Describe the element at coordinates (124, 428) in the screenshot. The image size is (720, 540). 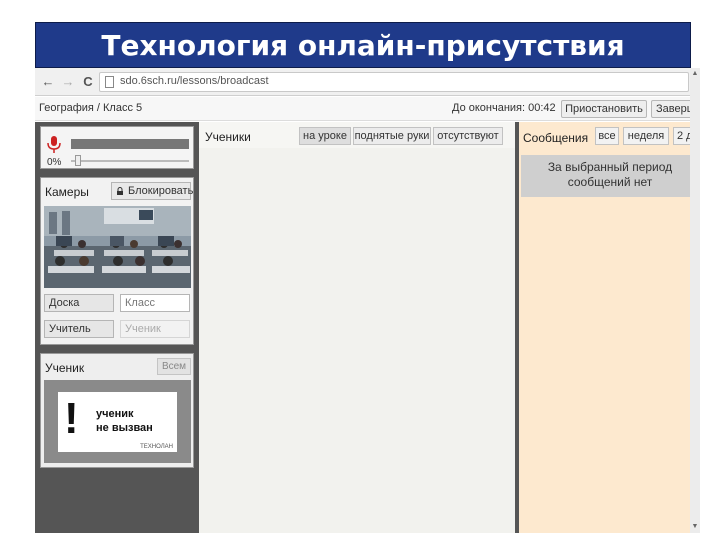
I see `not-called-line2: не вызван` at that location.